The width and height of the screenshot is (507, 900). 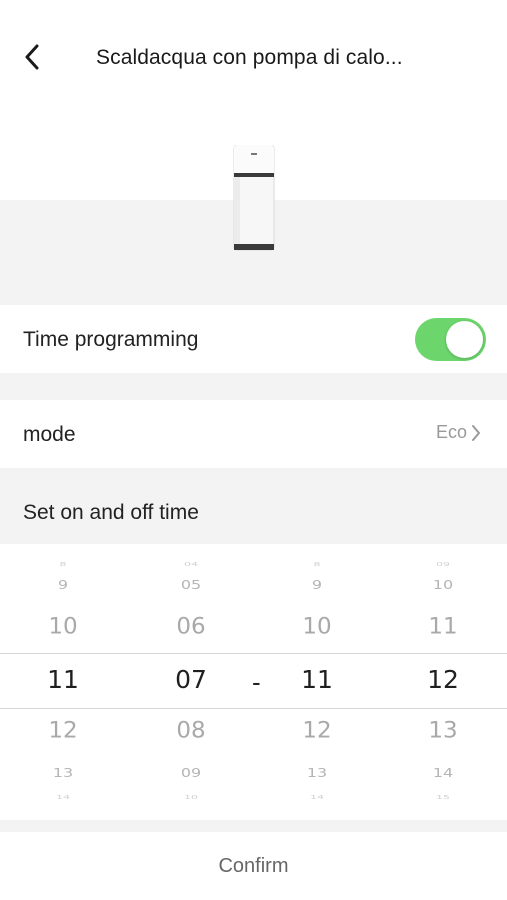 I want to click on picker-option: 08, so click(x=191, y=731).